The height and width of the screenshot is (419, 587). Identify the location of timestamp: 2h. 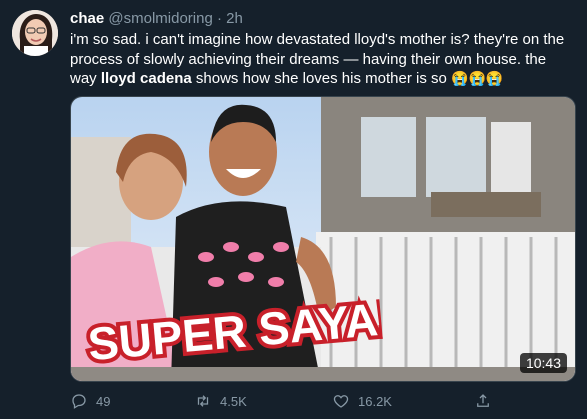
(234, 18).